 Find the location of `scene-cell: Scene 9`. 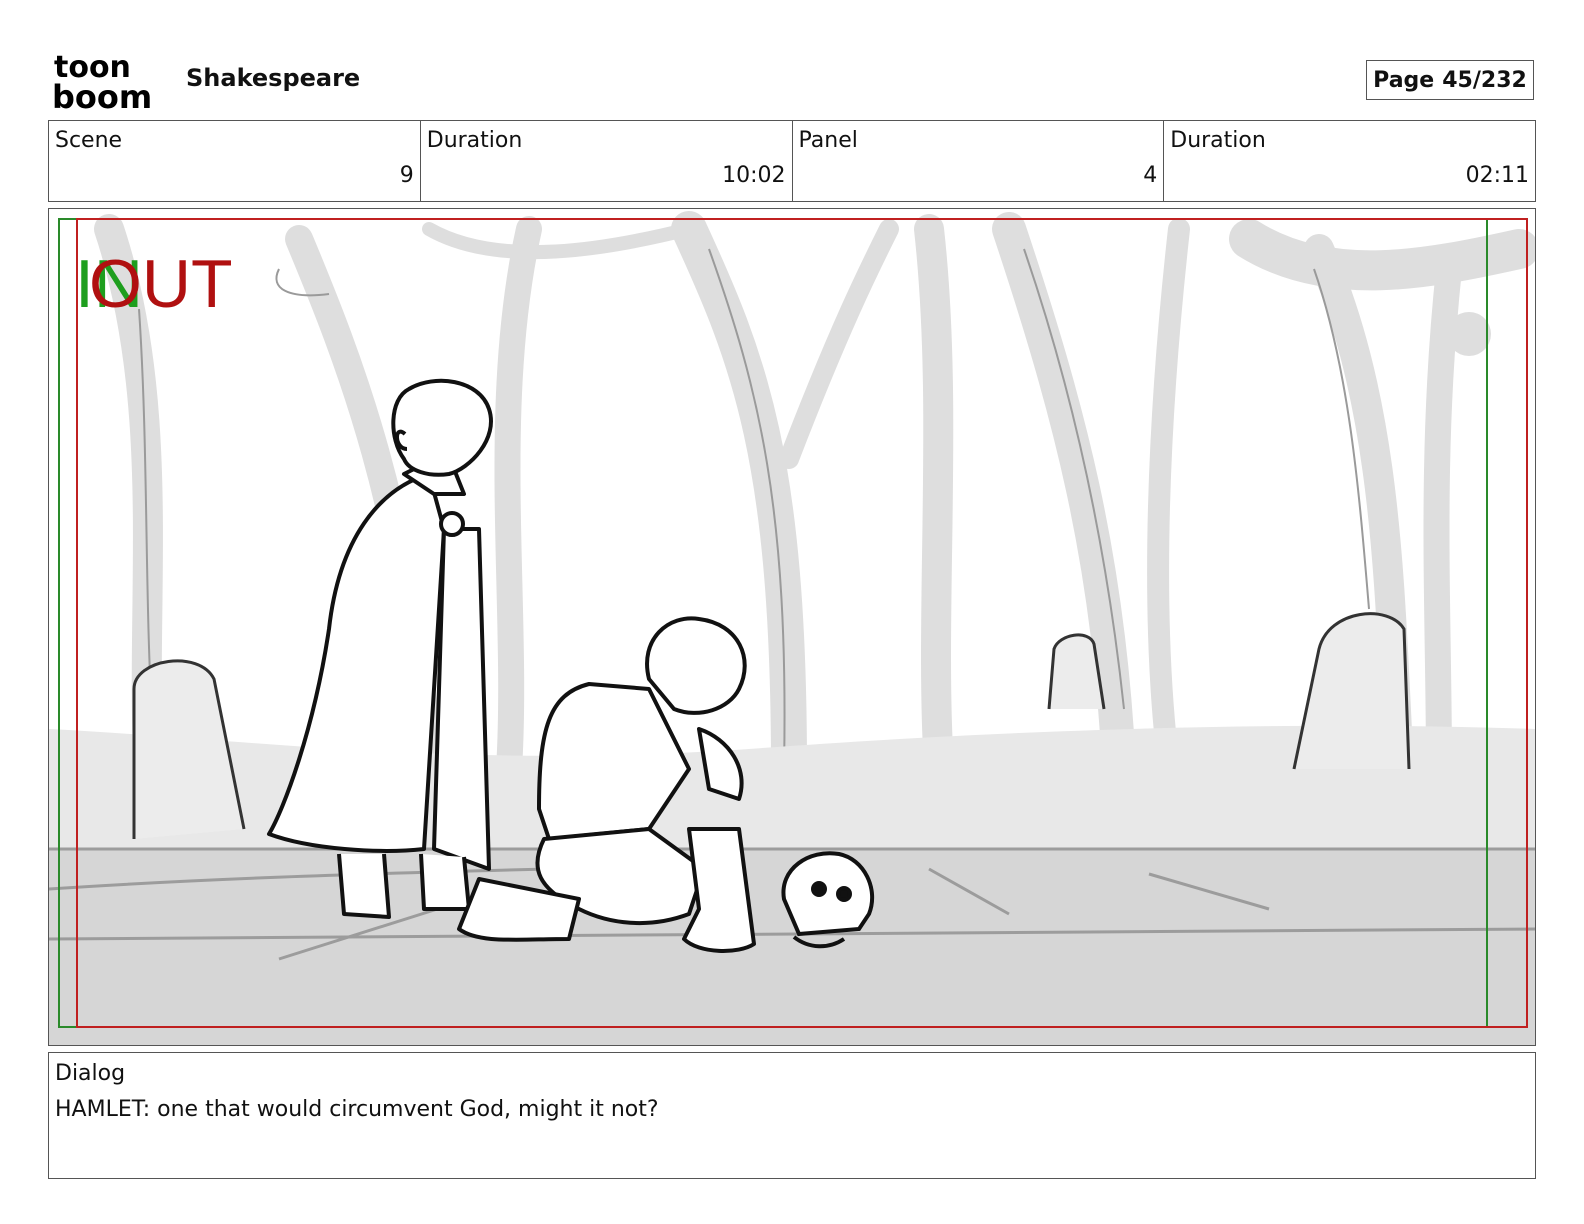

scene-cell: Scene 9 is located at coordinates (235, 161).